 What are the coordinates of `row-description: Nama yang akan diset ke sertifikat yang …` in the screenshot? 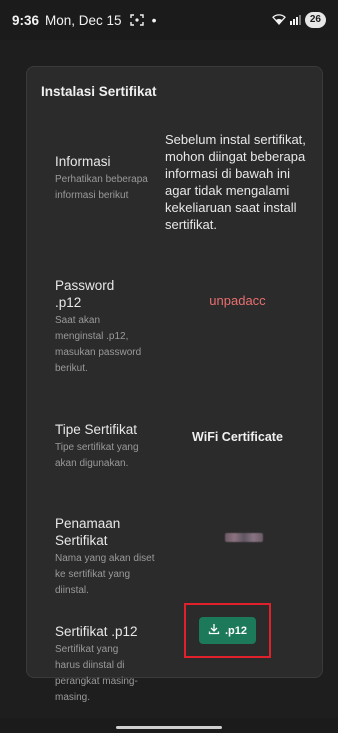 It's located at (105, 574).